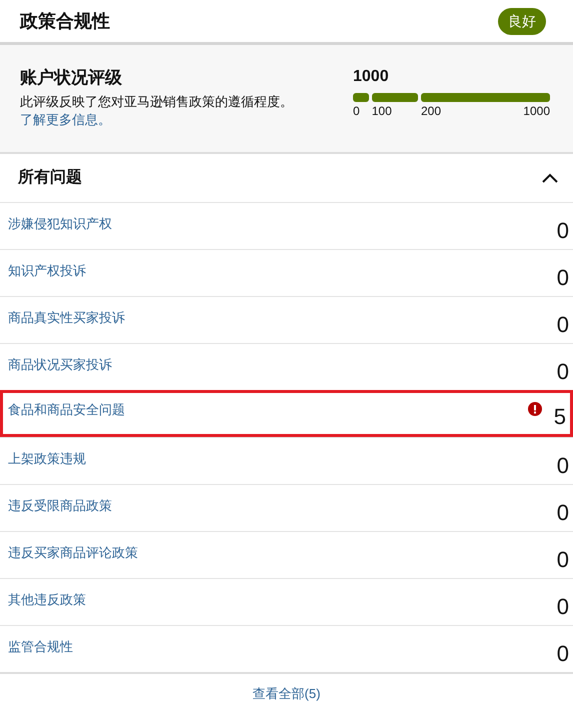 This screenshot has height=718, width=573. What do you see at coordinates (66, 318) in the screenshot?
I see `issue-link: 商品真实性买家投诉` at bounding box center [66, 318].